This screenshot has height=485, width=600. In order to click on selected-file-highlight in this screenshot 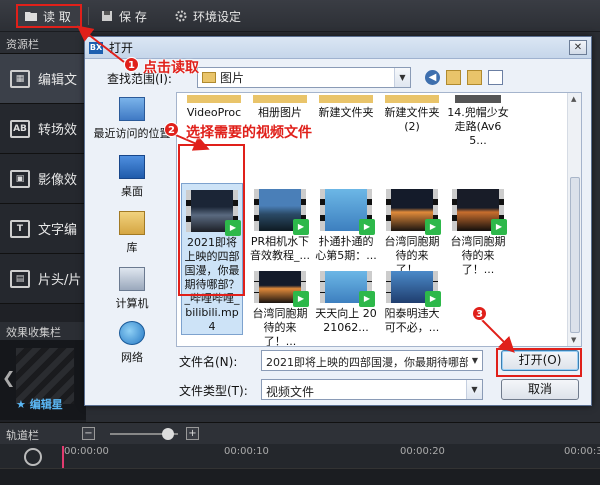, I will do `click(211, 220)`.